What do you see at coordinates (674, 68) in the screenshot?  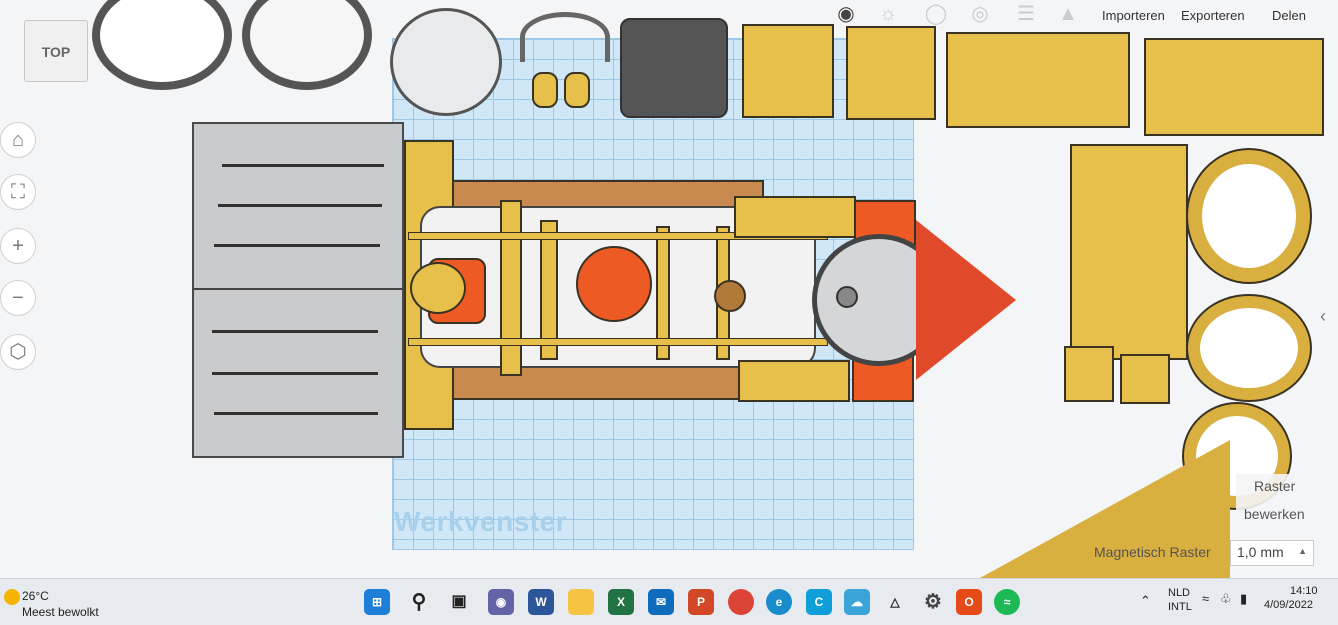 I see `model-part-lamp` at bounding box center [674, 68].